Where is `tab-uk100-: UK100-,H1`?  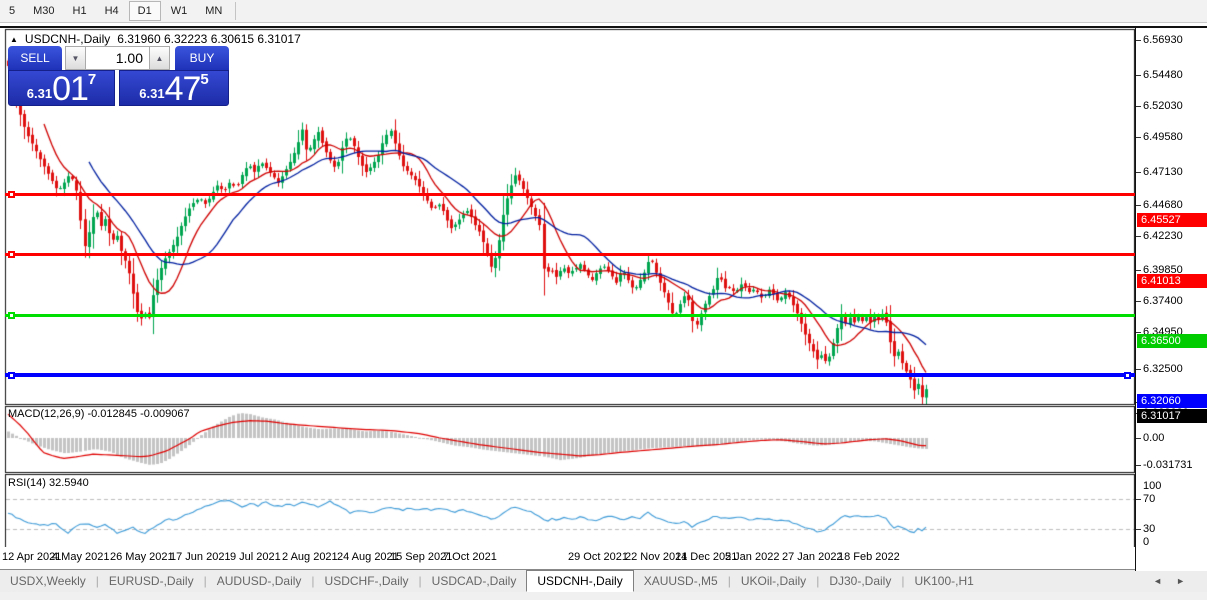
tab-uk100-: UK100-,H1 is located at coordinates (943, 581).